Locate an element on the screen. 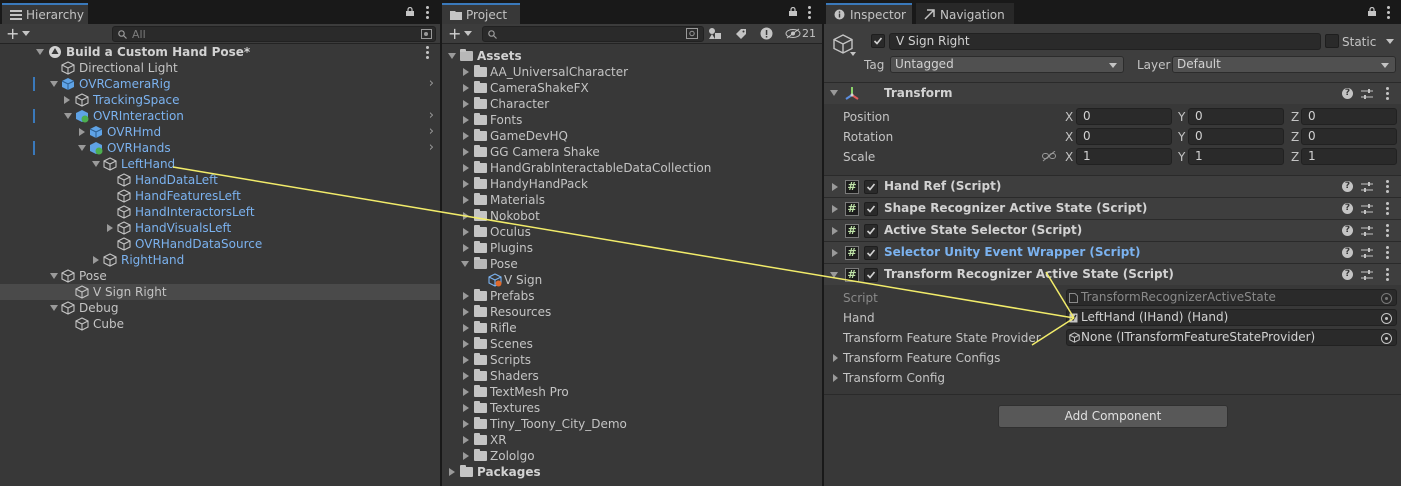 The image size is (1401, 486). hierarchy-item: LeftHand is located at coordinates (220, 164).